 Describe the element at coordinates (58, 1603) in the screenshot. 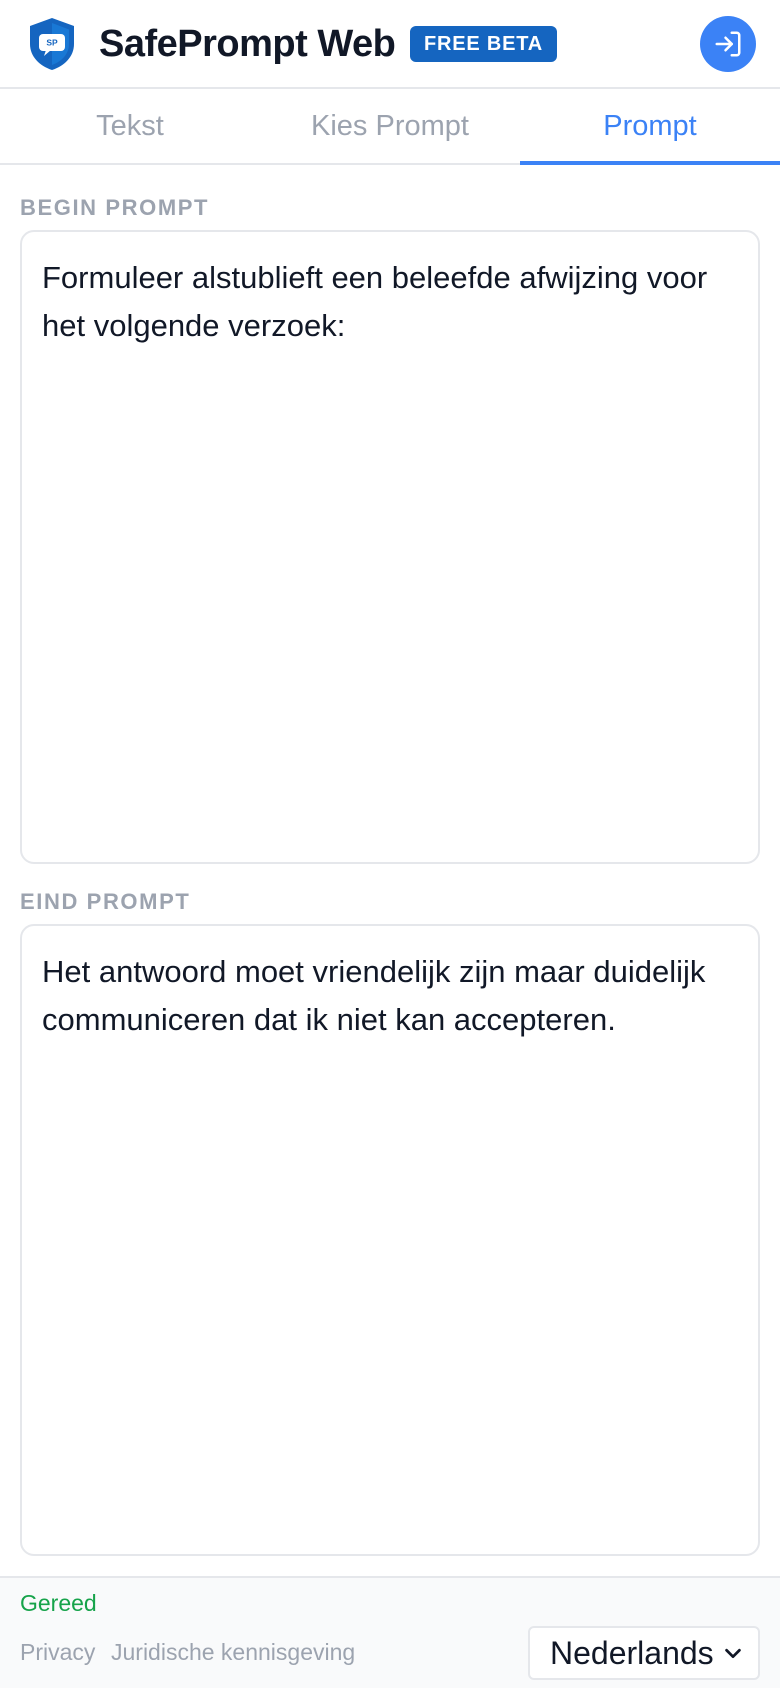

I see `status-text: Gereed` at that location.